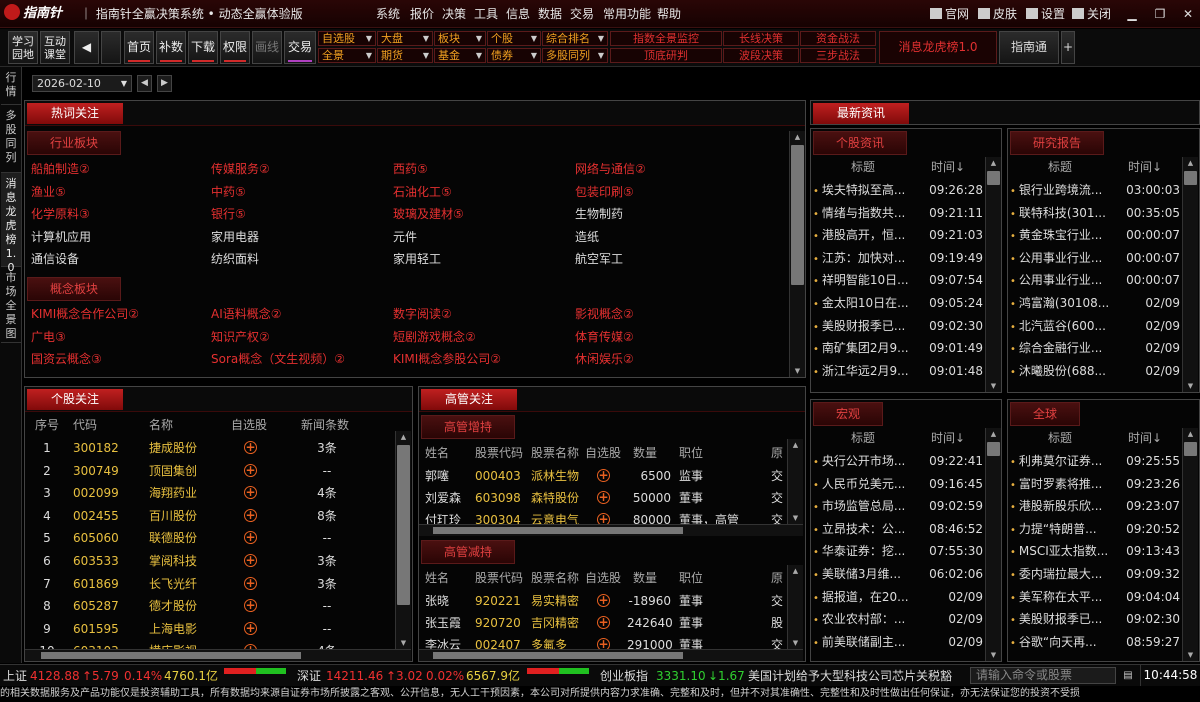 This screenshot has width=1200, height=702. I want to click on stock-code: 601595, so click(96, 629).